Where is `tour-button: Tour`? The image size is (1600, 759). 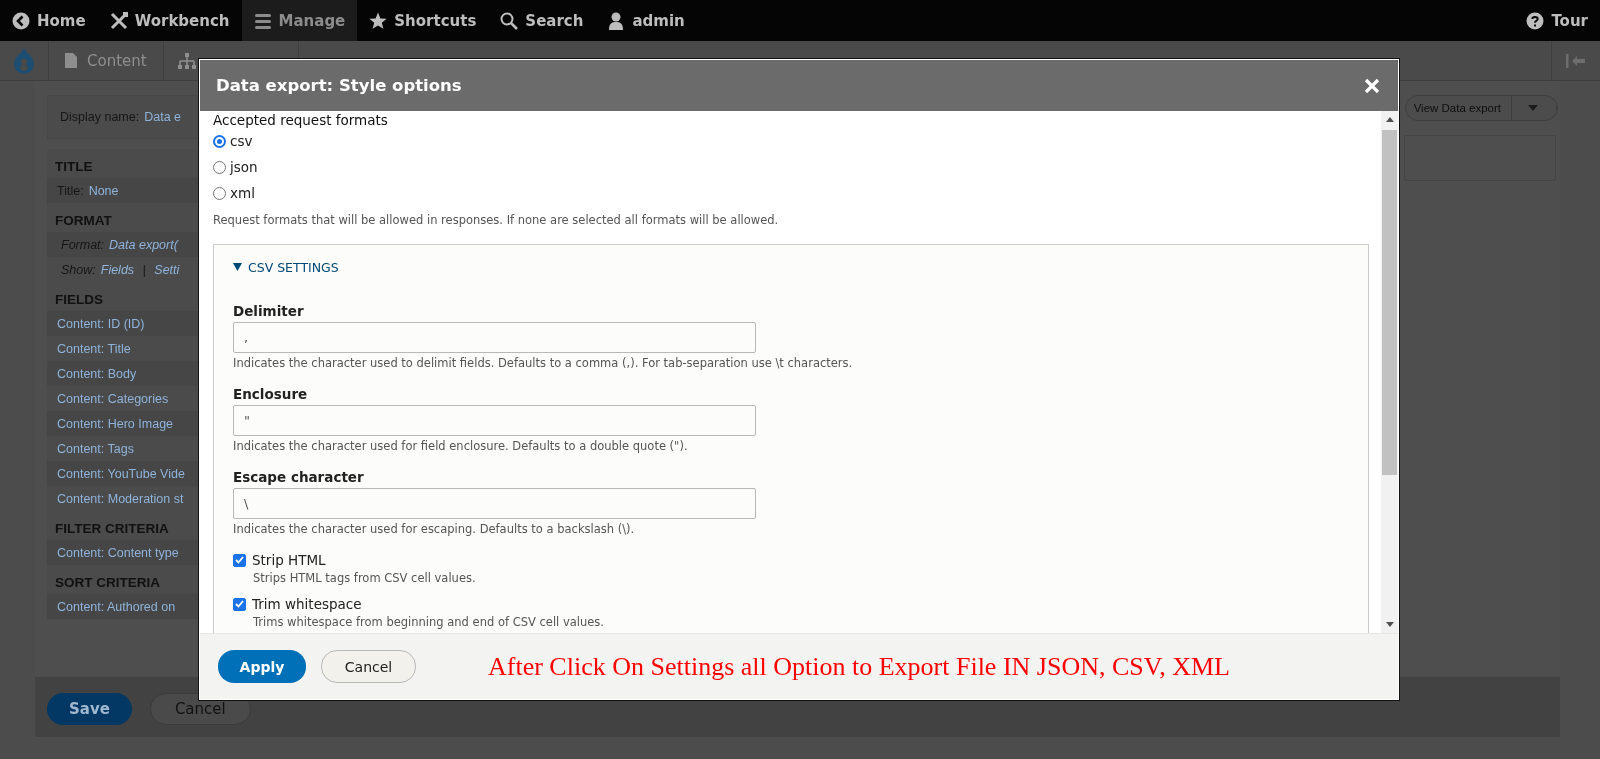
tour-button: Tour is located at coordinates (1557, 20).